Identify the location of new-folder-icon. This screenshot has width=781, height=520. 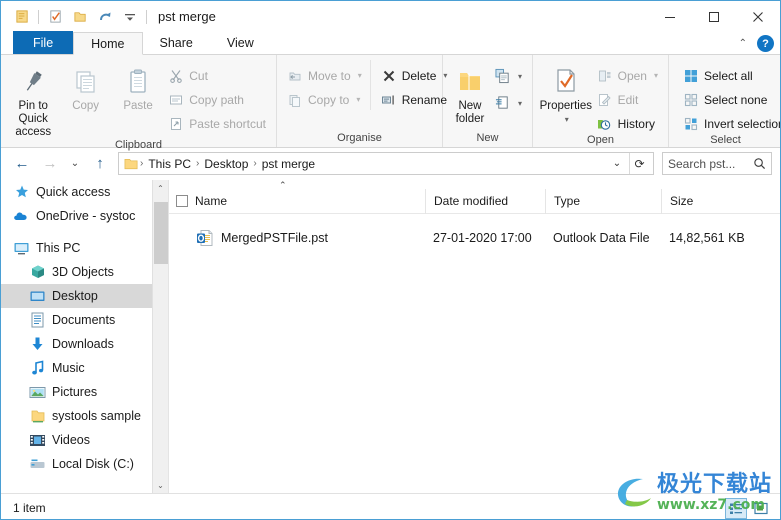
(80, 17).